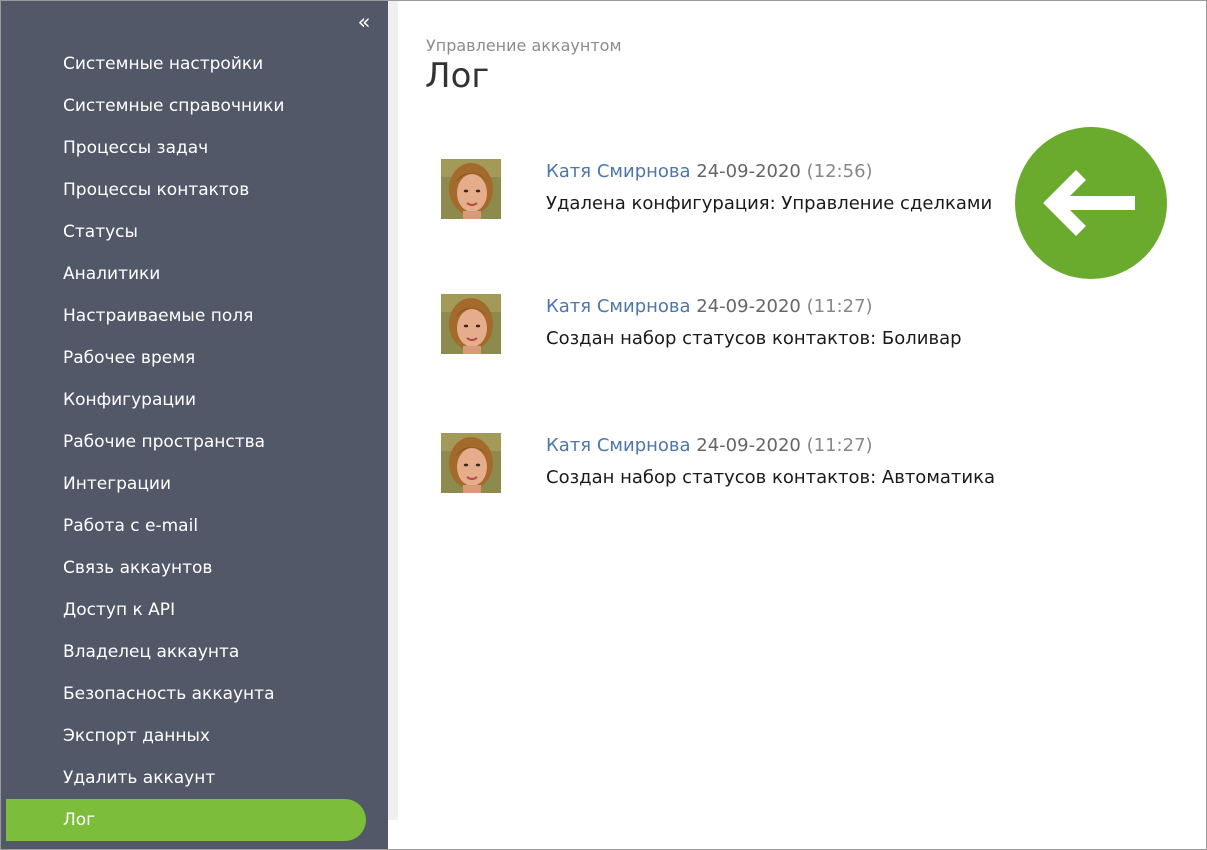 The image size is (1207, 850). Describe the element at coordinates (839, 171) in the screenshot. I see `entry-time: (12:56)` at that location.